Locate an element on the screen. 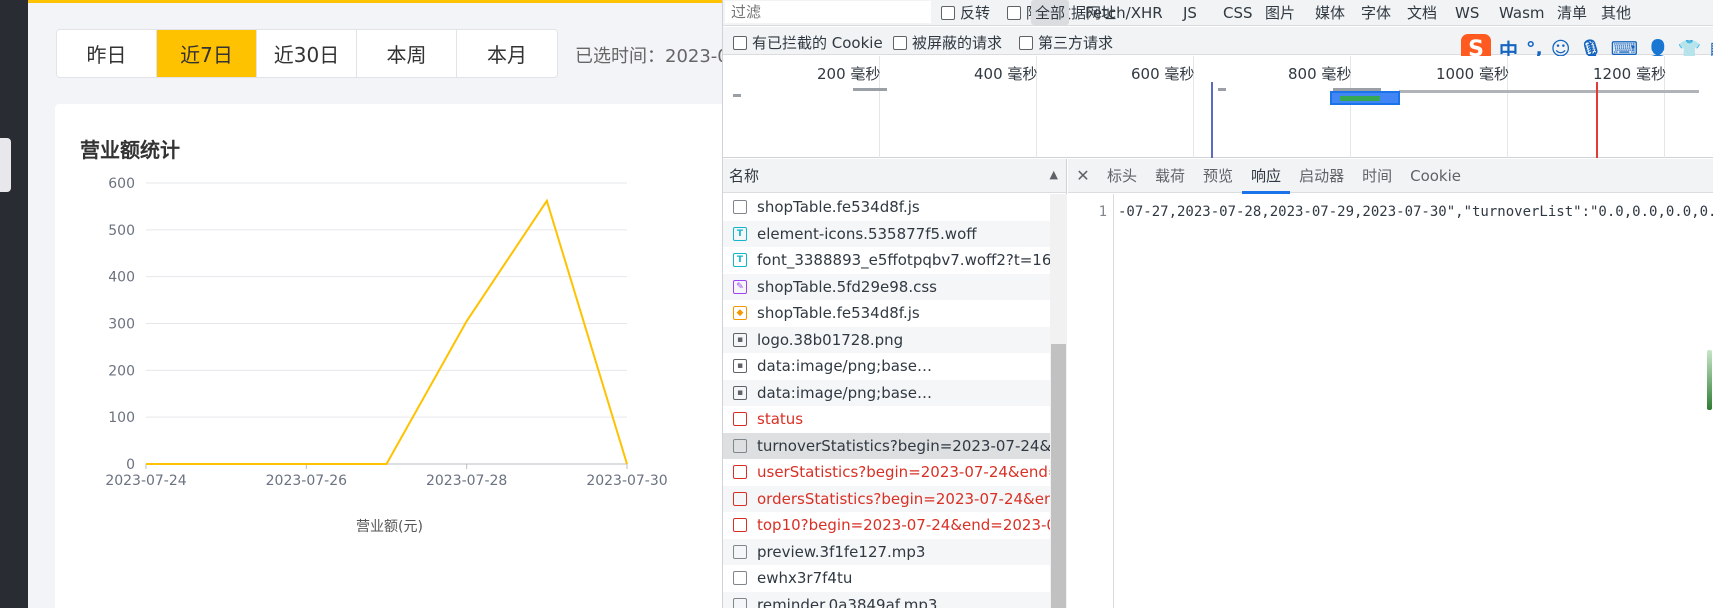 This screenshot has height=608, width=1713. detail-tab-6: Cookie is located at coordinates (1435, 176).